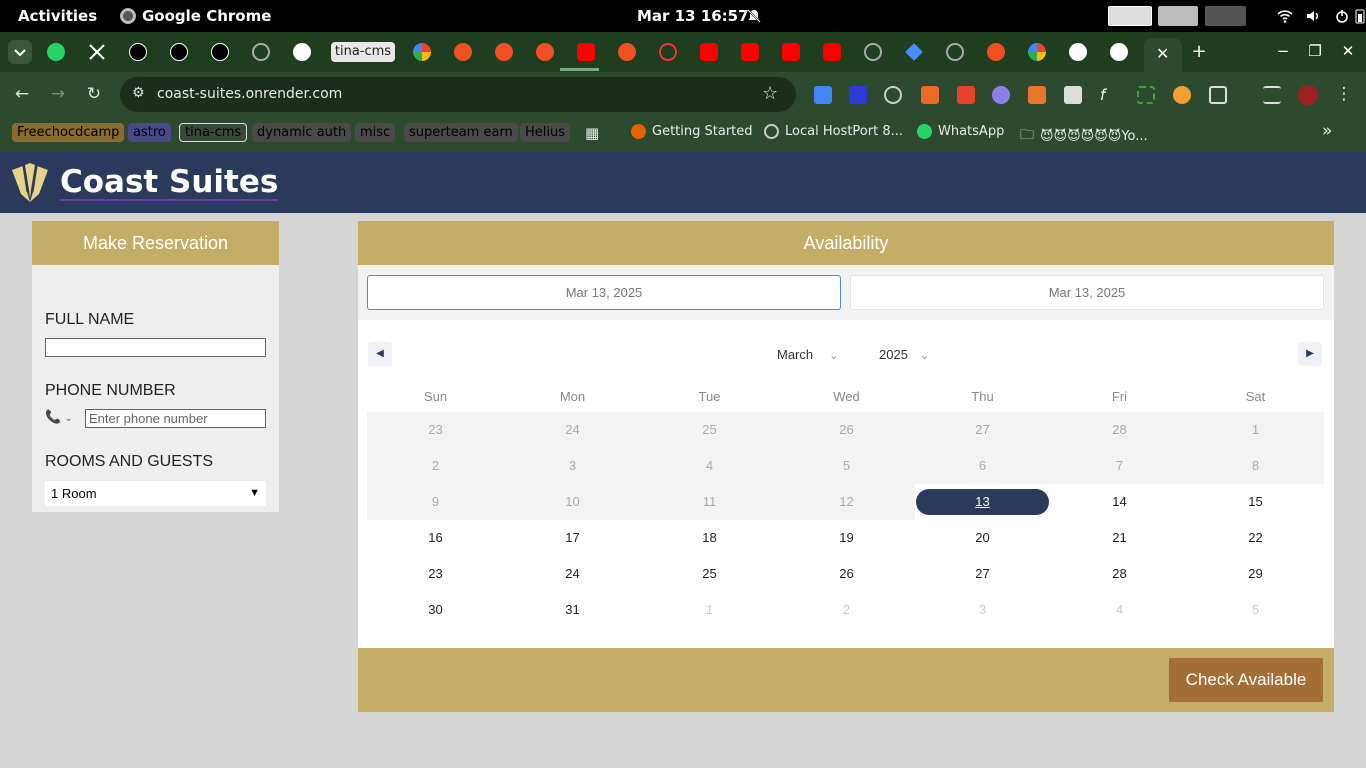 This screenshot has height=768, width=1366. I want to click on screenshot-extension-icon, so click(1146, 95).